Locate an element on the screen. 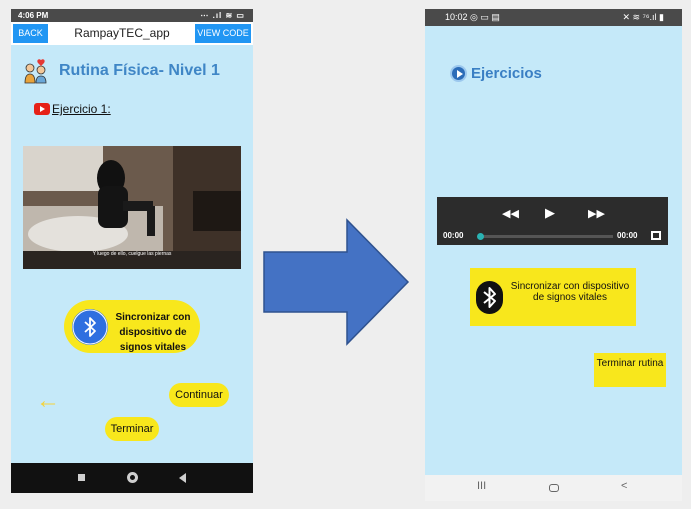 The width and height of the screenshot is (691, 509). fitness-couple-icon is located at coordinates (35, 71).